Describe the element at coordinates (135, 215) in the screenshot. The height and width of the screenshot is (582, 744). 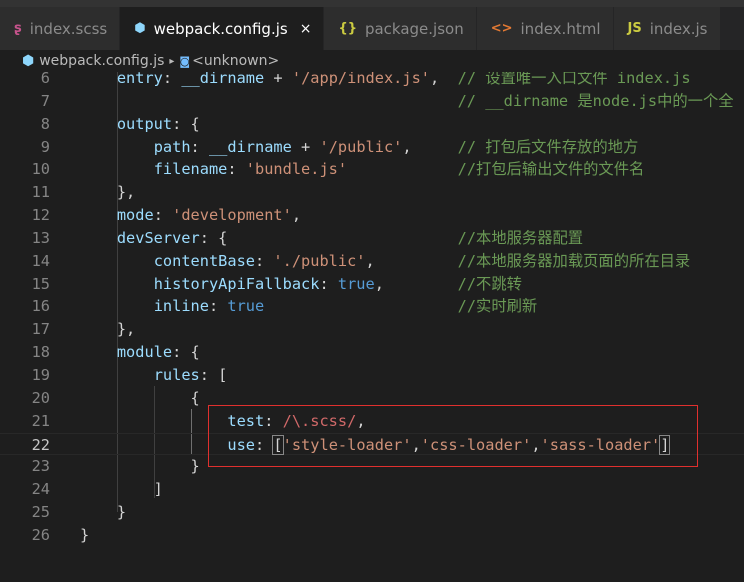
I see `code-token: mode` at that location.